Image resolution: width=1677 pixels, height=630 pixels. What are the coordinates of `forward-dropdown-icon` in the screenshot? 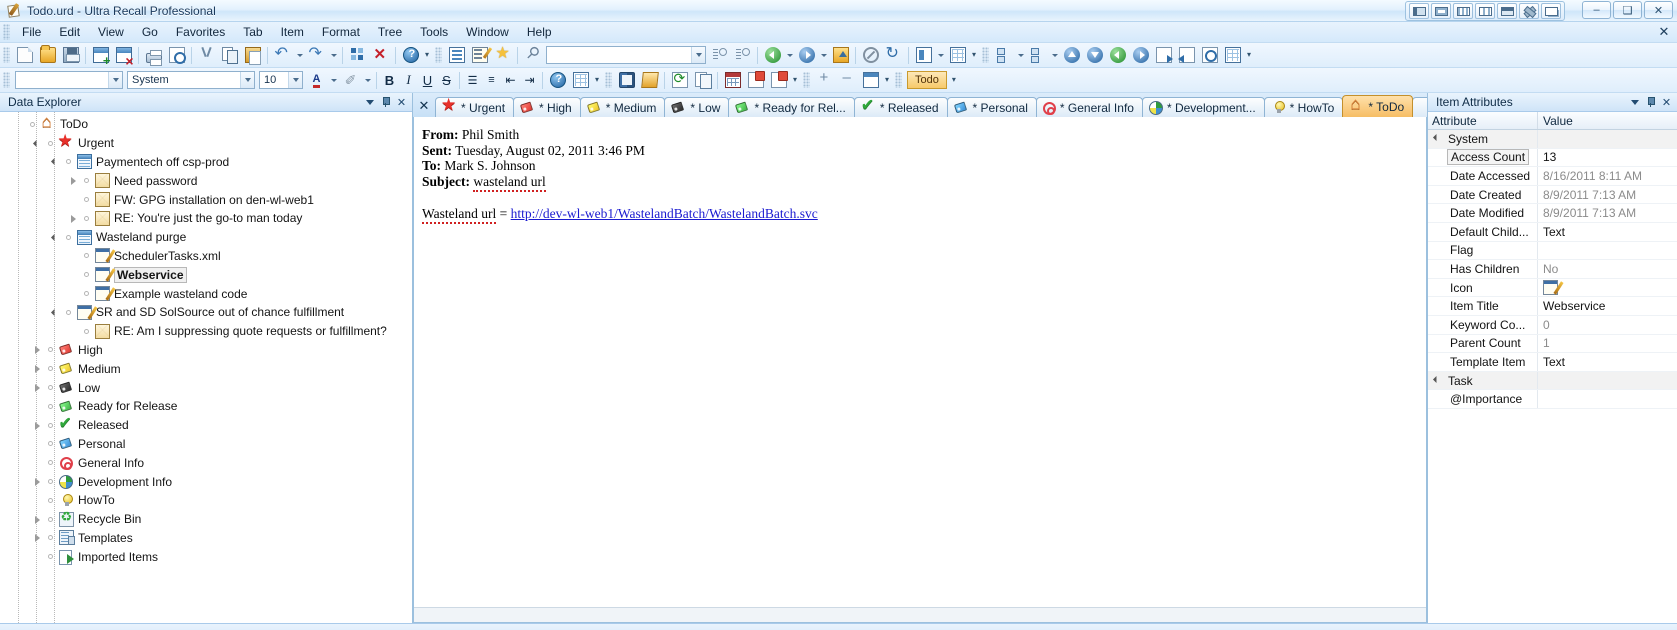 It's located at (823, 55).